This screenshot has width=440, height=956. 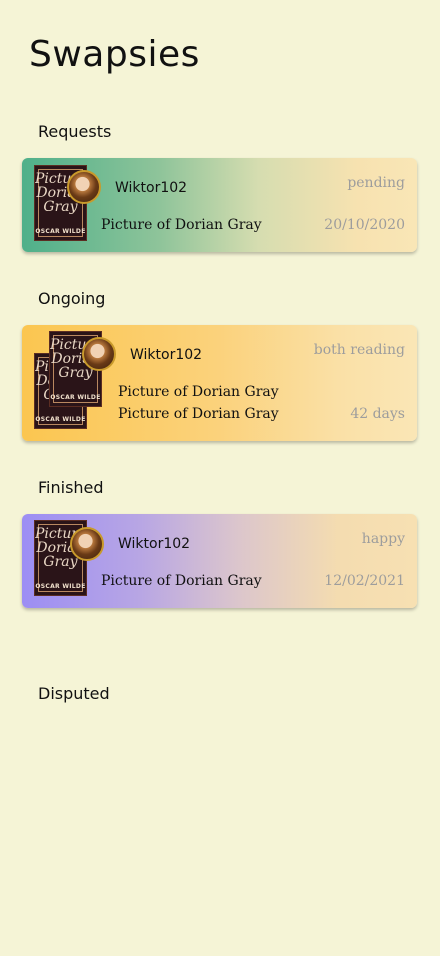 What do you see at coordinates (364, 581) in the screenshot?
I see `swap-date: 12/02/2021` at bounding box center [364, 581].